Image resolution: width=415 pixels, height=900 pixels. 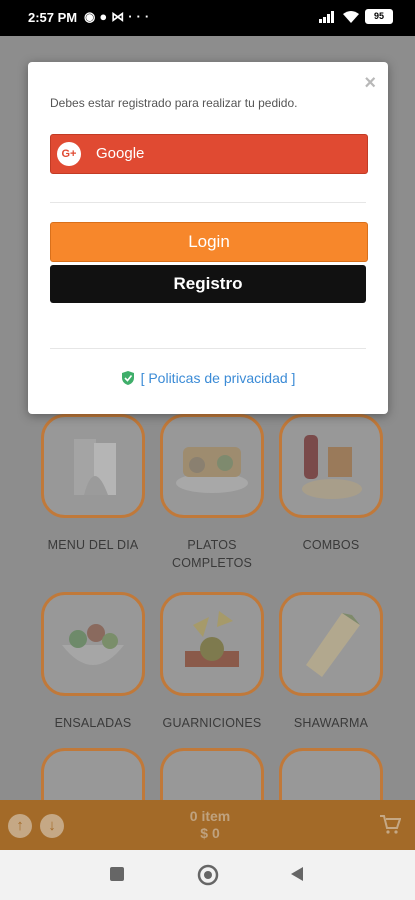 I want to click on nachos-icon, so click(x=212, y=639).